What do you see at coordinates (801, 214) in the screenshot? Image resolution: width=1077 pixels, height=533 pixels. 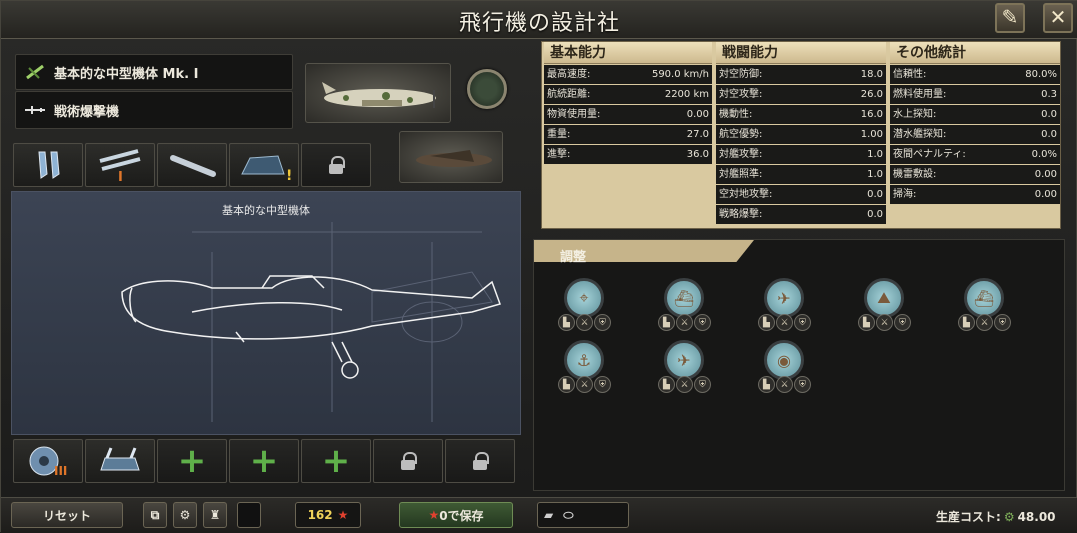 I see `stat-row: 戦略爆撃: 0.0` at bounding box center [801, 214].